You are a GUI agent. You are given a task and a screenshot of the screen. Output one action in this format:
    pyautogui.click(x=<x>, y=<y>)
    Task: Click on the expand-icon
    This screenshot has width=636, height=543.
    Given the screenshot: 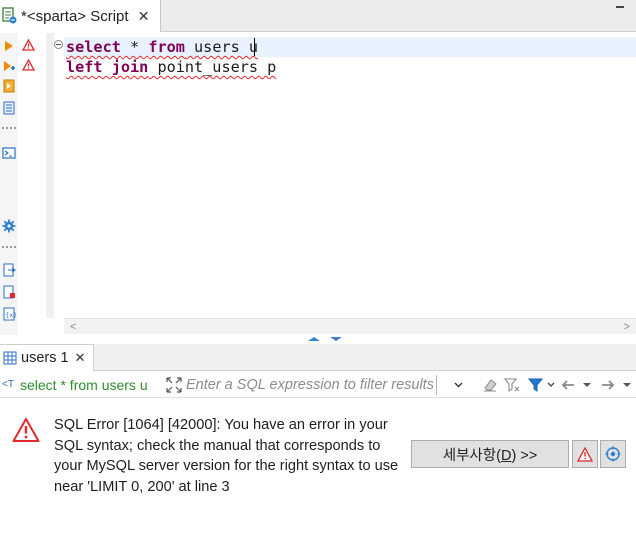 What is the action you would take?
    pyautogui.click(x=174, y=385)
    